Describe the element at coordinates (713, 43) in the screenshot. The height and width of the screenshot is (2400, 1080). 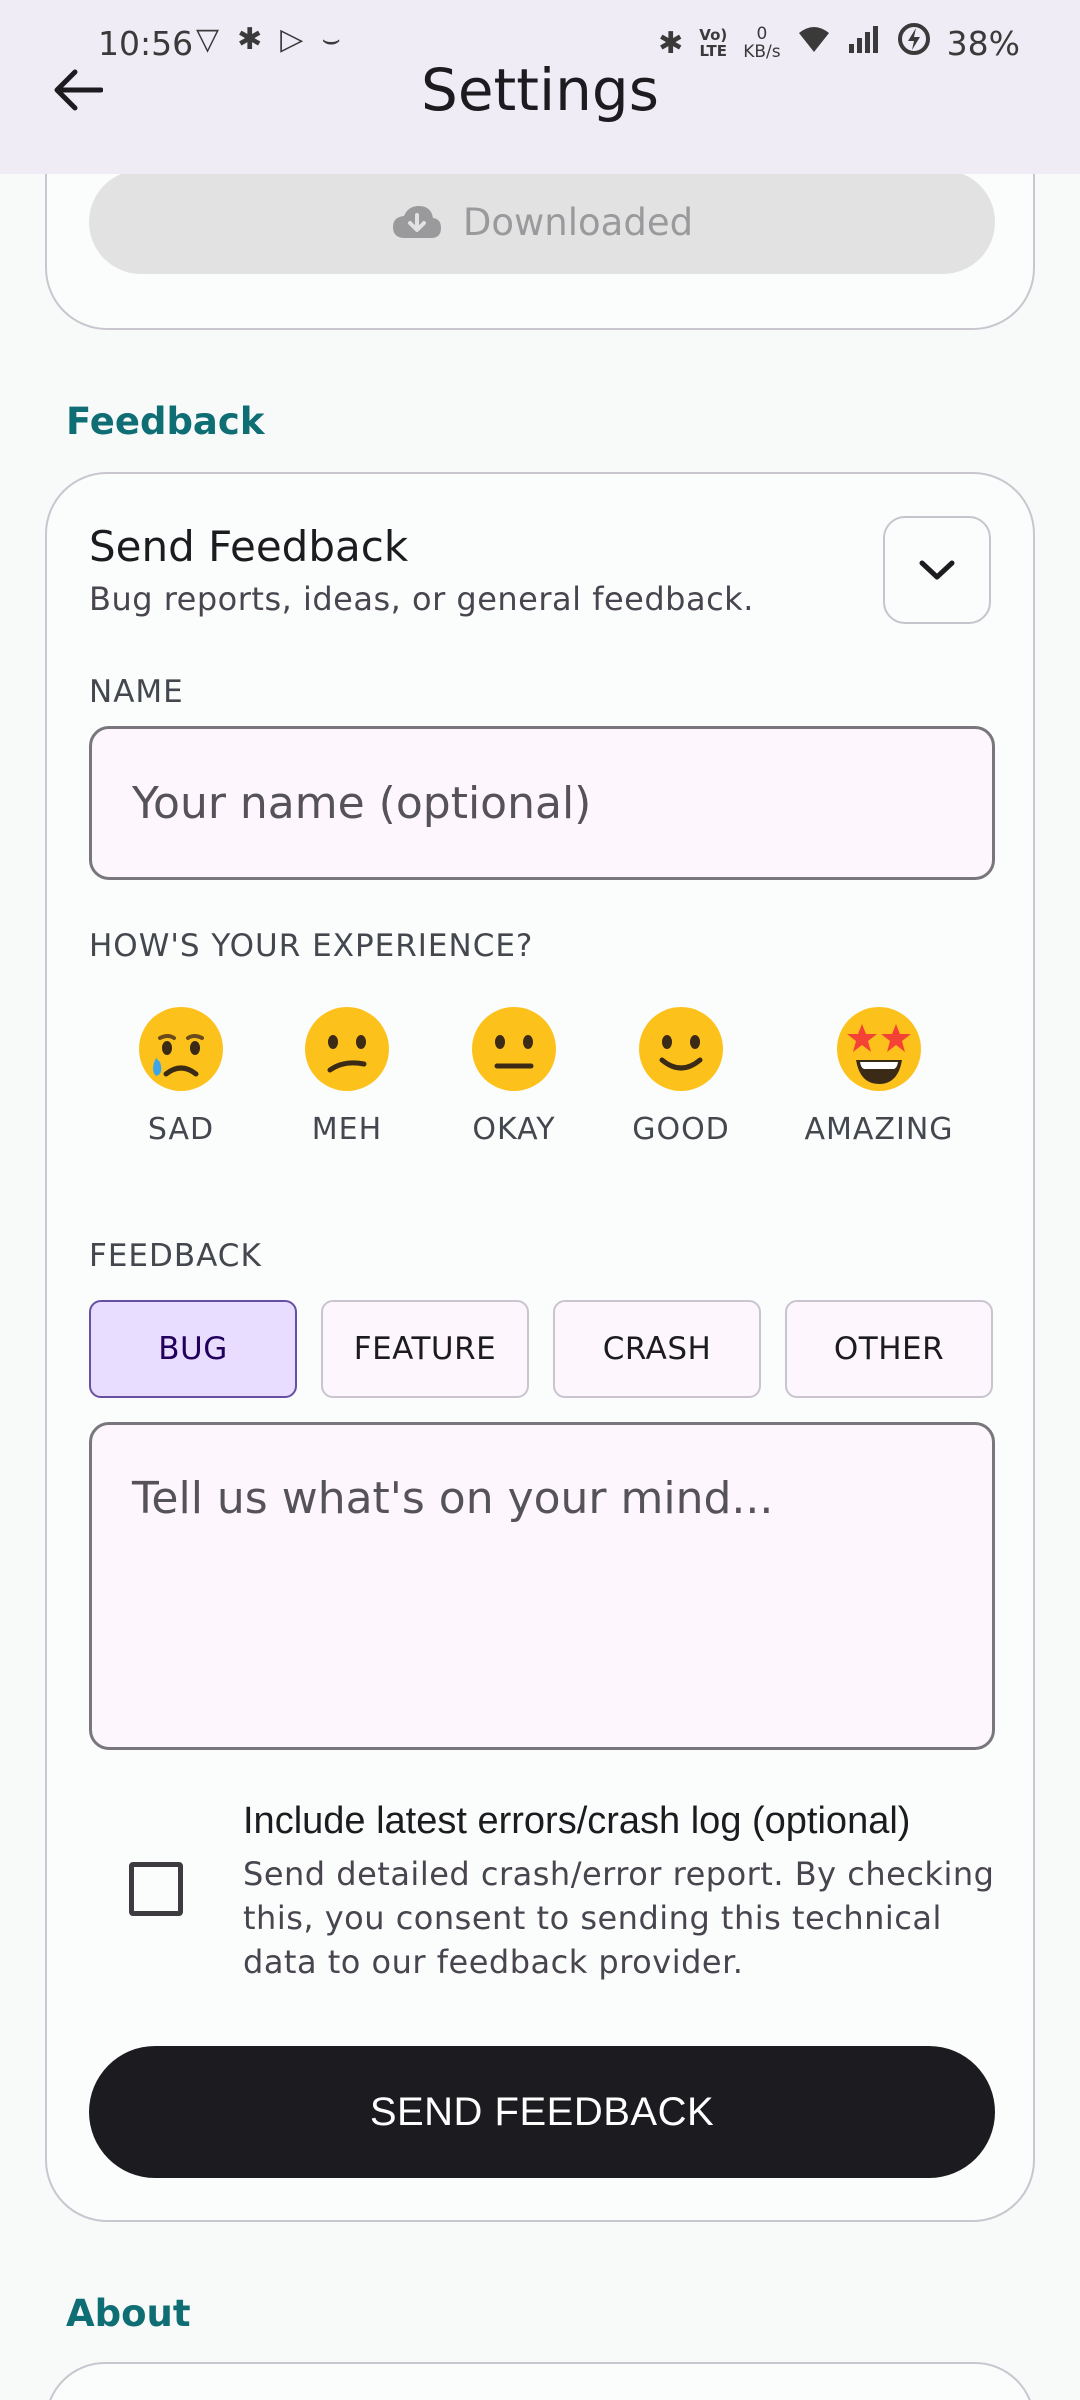
I see `volte-indicator: Vo) LTE` at that location.